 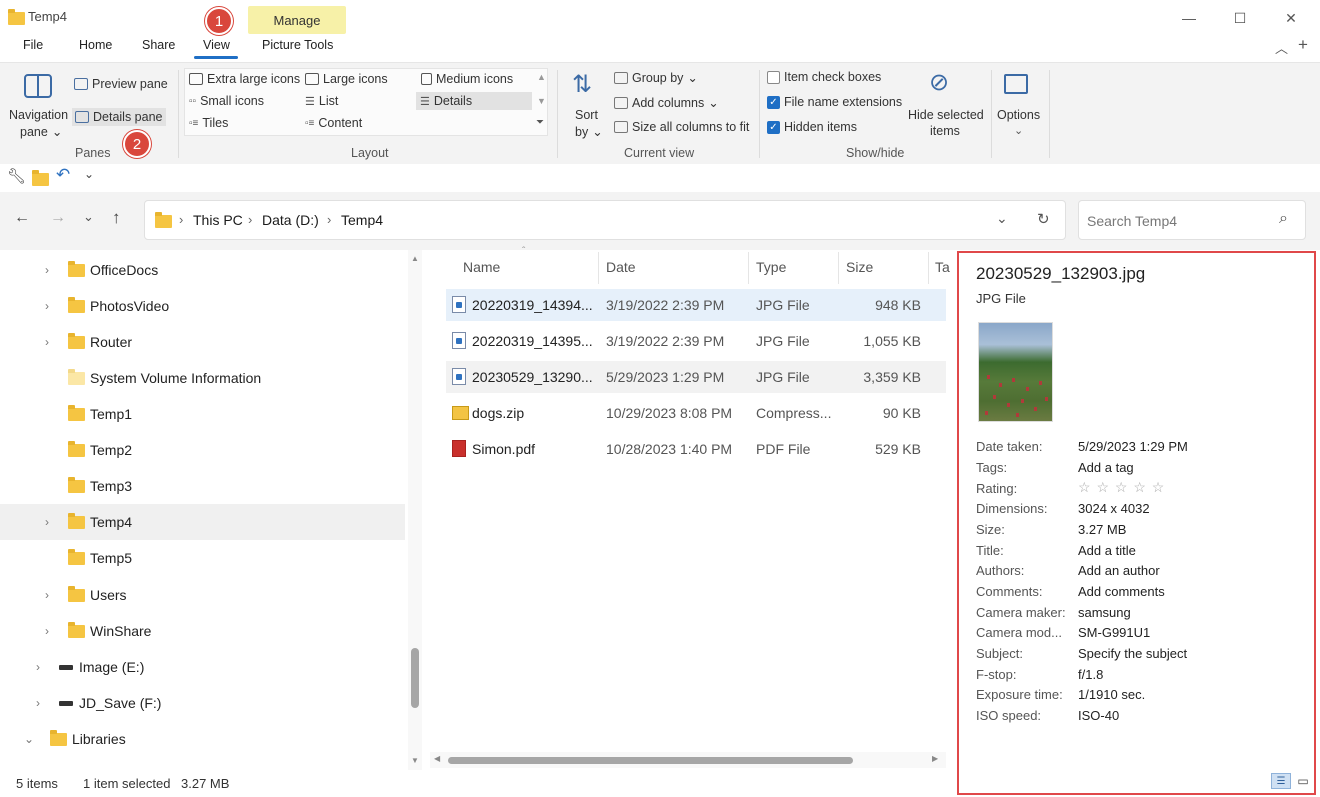 I want to click on gallery-up-icon: ▲, so click(x=541, y=77).